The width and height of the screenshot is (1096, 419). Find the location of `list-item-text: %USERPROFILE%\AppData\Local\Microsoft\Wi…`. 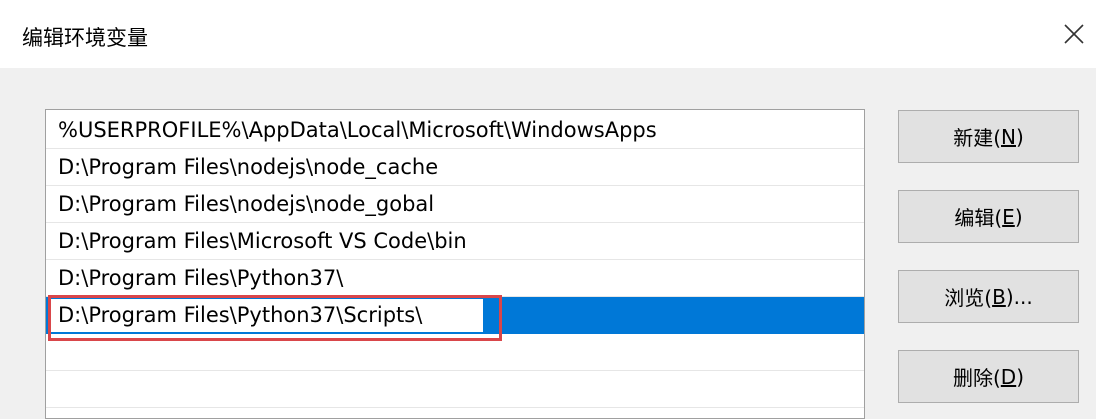

list-item-text: %USERPROFILE%\AppData\Local\Microsoft\Wi… is located at coordinates (357, 130).